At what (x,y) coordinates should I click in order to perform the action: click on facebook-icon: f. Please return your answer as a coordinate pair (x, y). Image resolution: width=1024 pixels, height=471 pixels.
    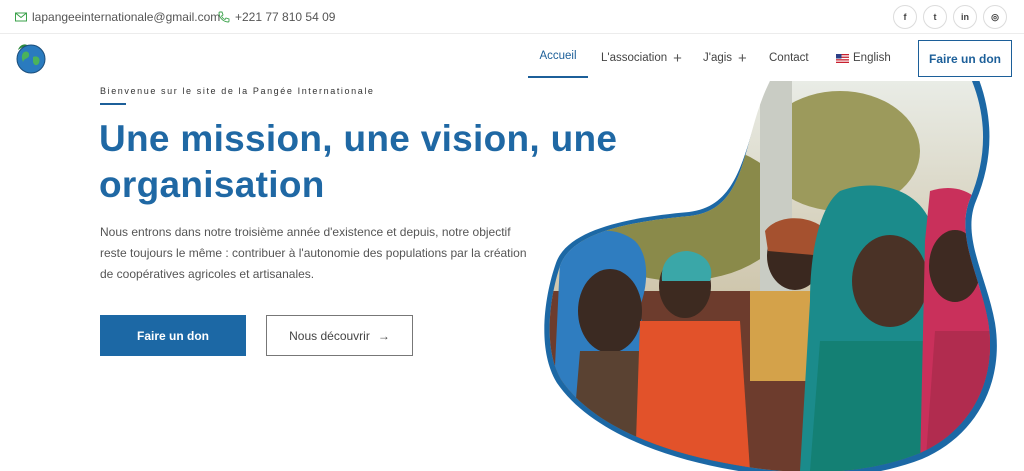
    Looking at the image, I should click on (905, 17).